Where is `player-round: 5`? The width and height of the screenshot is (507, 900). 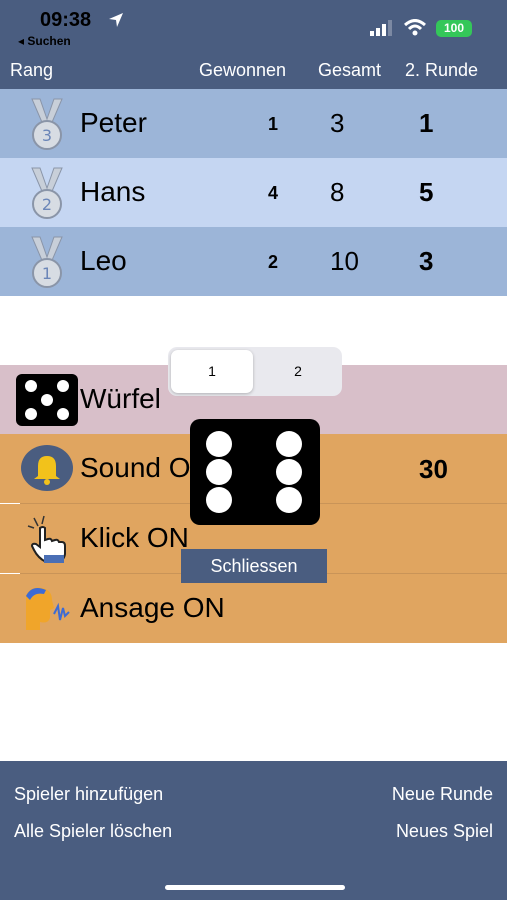
player-round: 5 is located at coordinates (426, 192).